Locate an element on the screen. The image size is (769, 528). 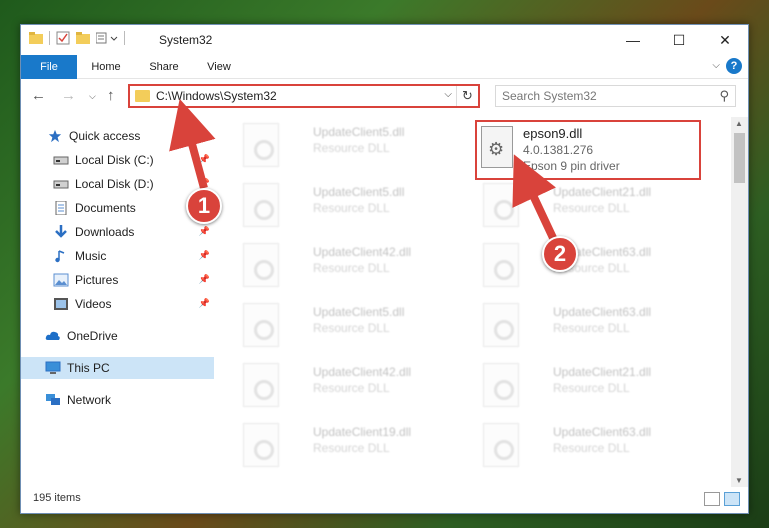
sidebar-item-music: Music 📌 is located at coordinates (117, 256).